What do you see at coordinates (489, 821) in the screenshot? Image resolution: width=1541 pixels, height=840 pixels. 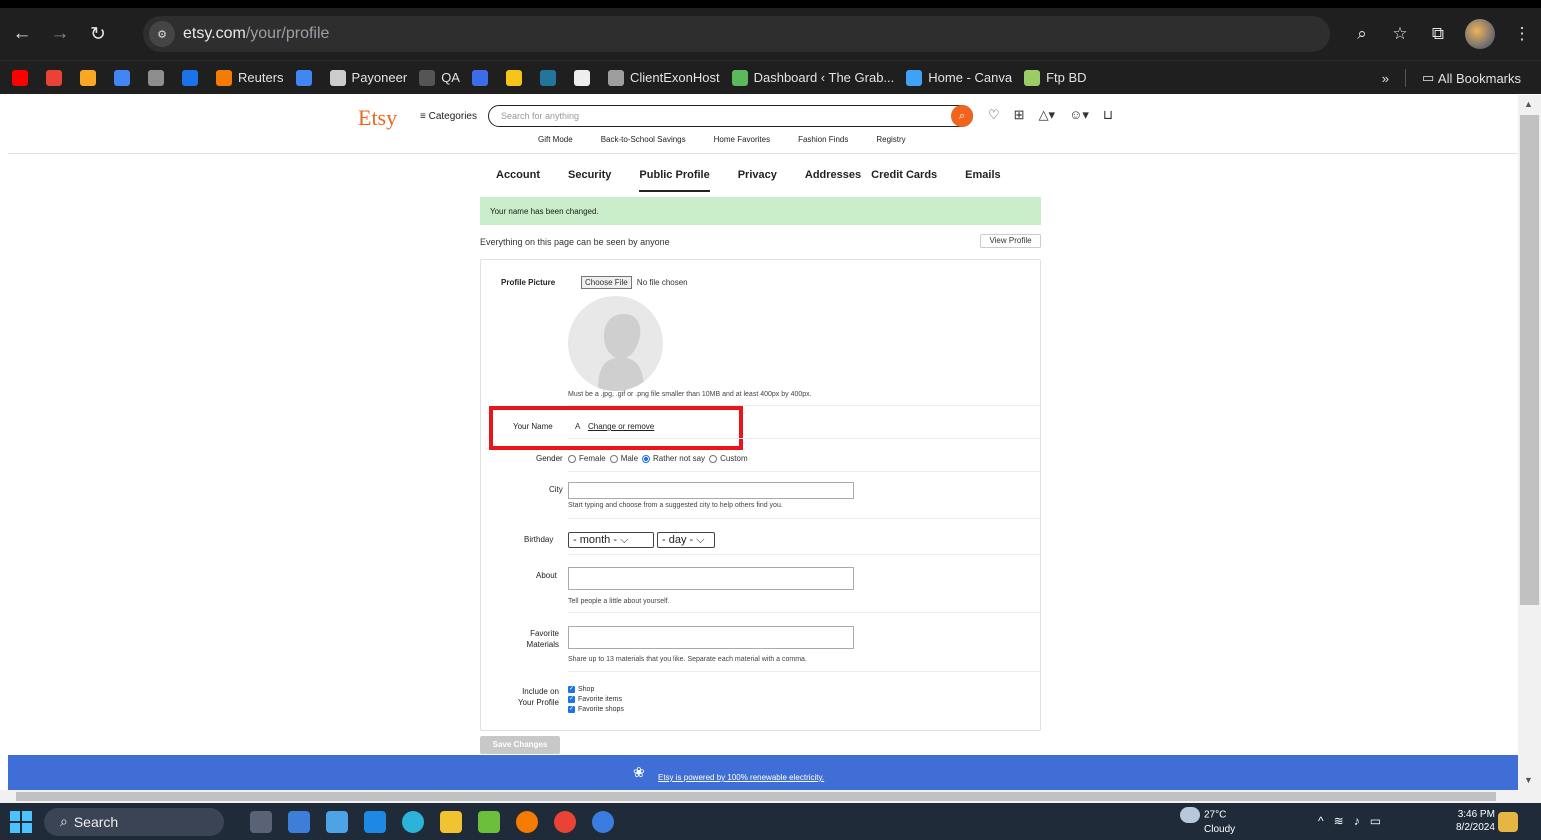 I see `app-green-icon` at bounding box center [489, 821].